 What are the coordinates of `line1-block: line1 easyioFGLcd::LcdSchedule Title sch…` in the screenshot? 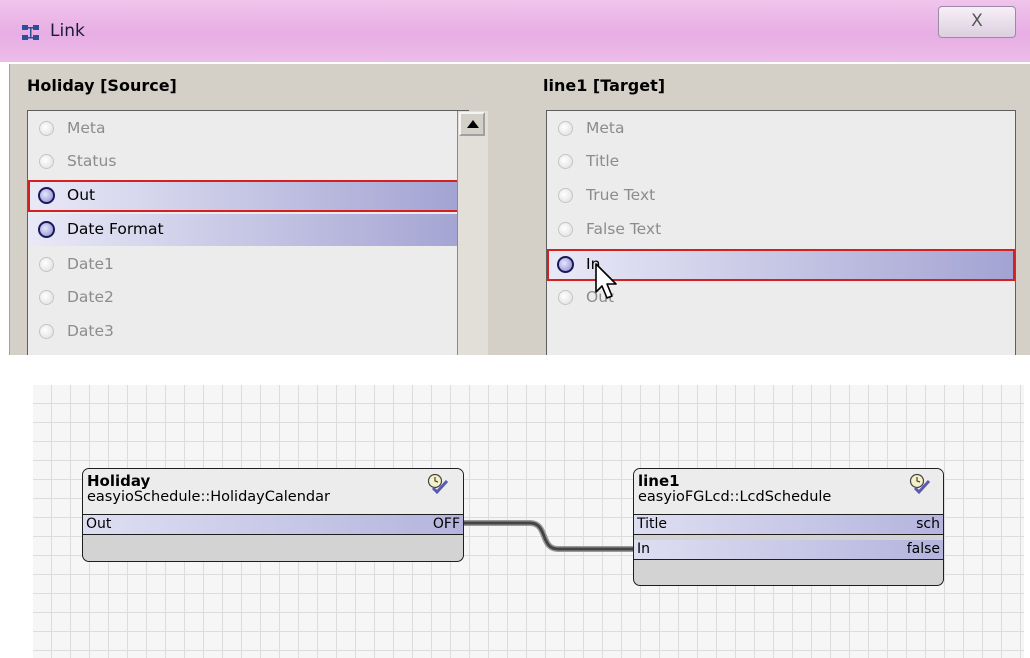 It's located at (788, 527).